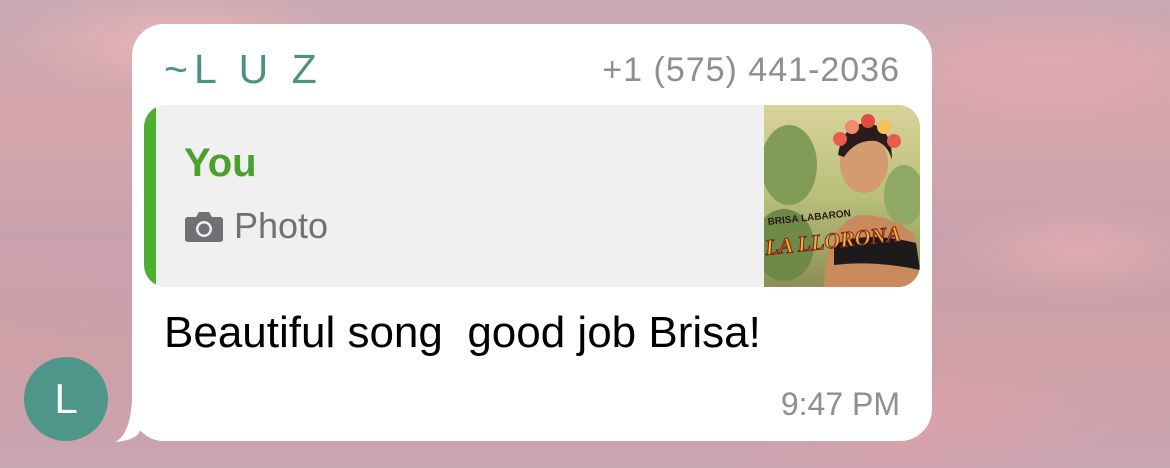 The width and height of the screenshot is (1170, 468). I want to click on quote-media-type: Photo, so click(256, 226).